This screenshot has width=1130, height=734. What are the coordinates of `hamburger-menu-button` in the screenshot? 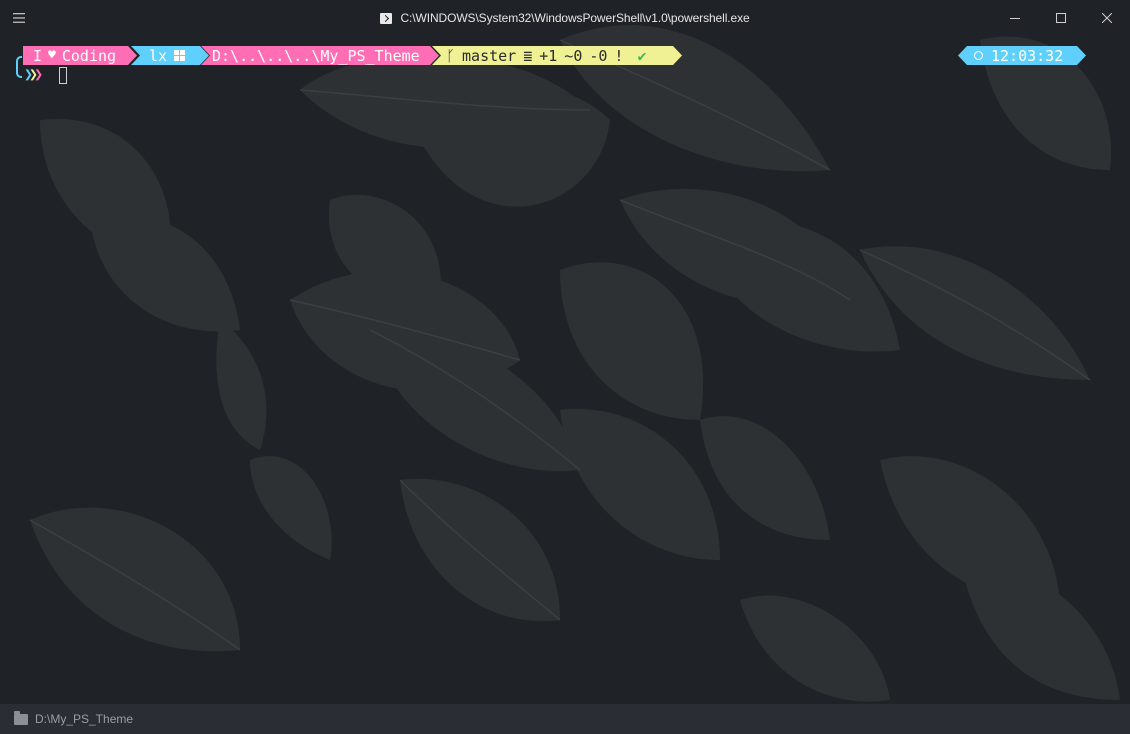 It's located at (19, 18).